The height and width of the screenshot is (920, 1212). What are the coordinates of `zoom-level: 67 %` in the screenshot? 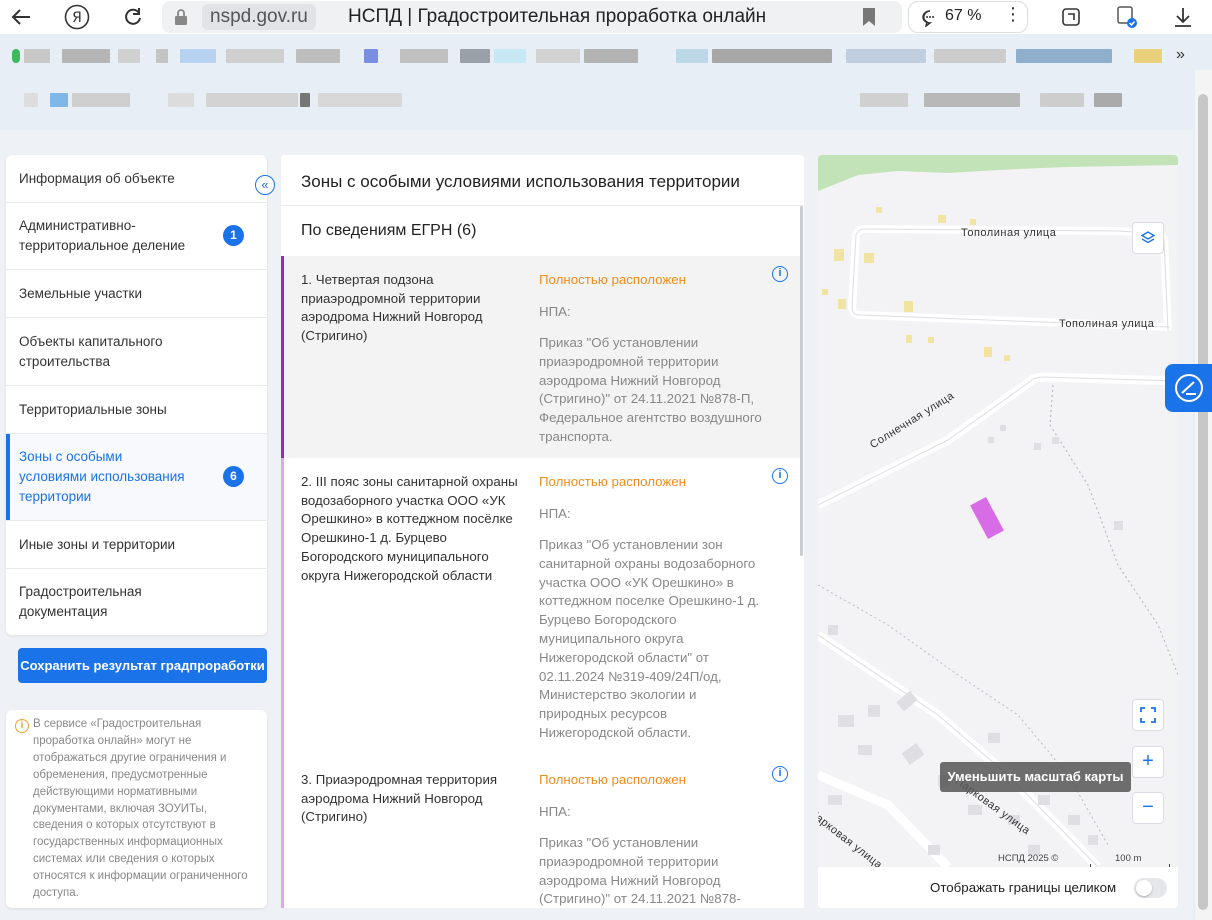 It's located at (963, 15).